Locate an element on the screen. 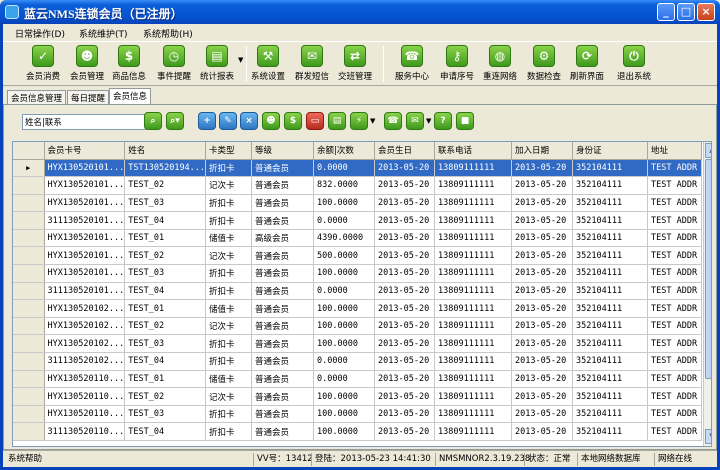 Image resolution: width=720 pixels, height=470 pixels. tab-member-info: 会员信息 is located at coordinates (130, 96).